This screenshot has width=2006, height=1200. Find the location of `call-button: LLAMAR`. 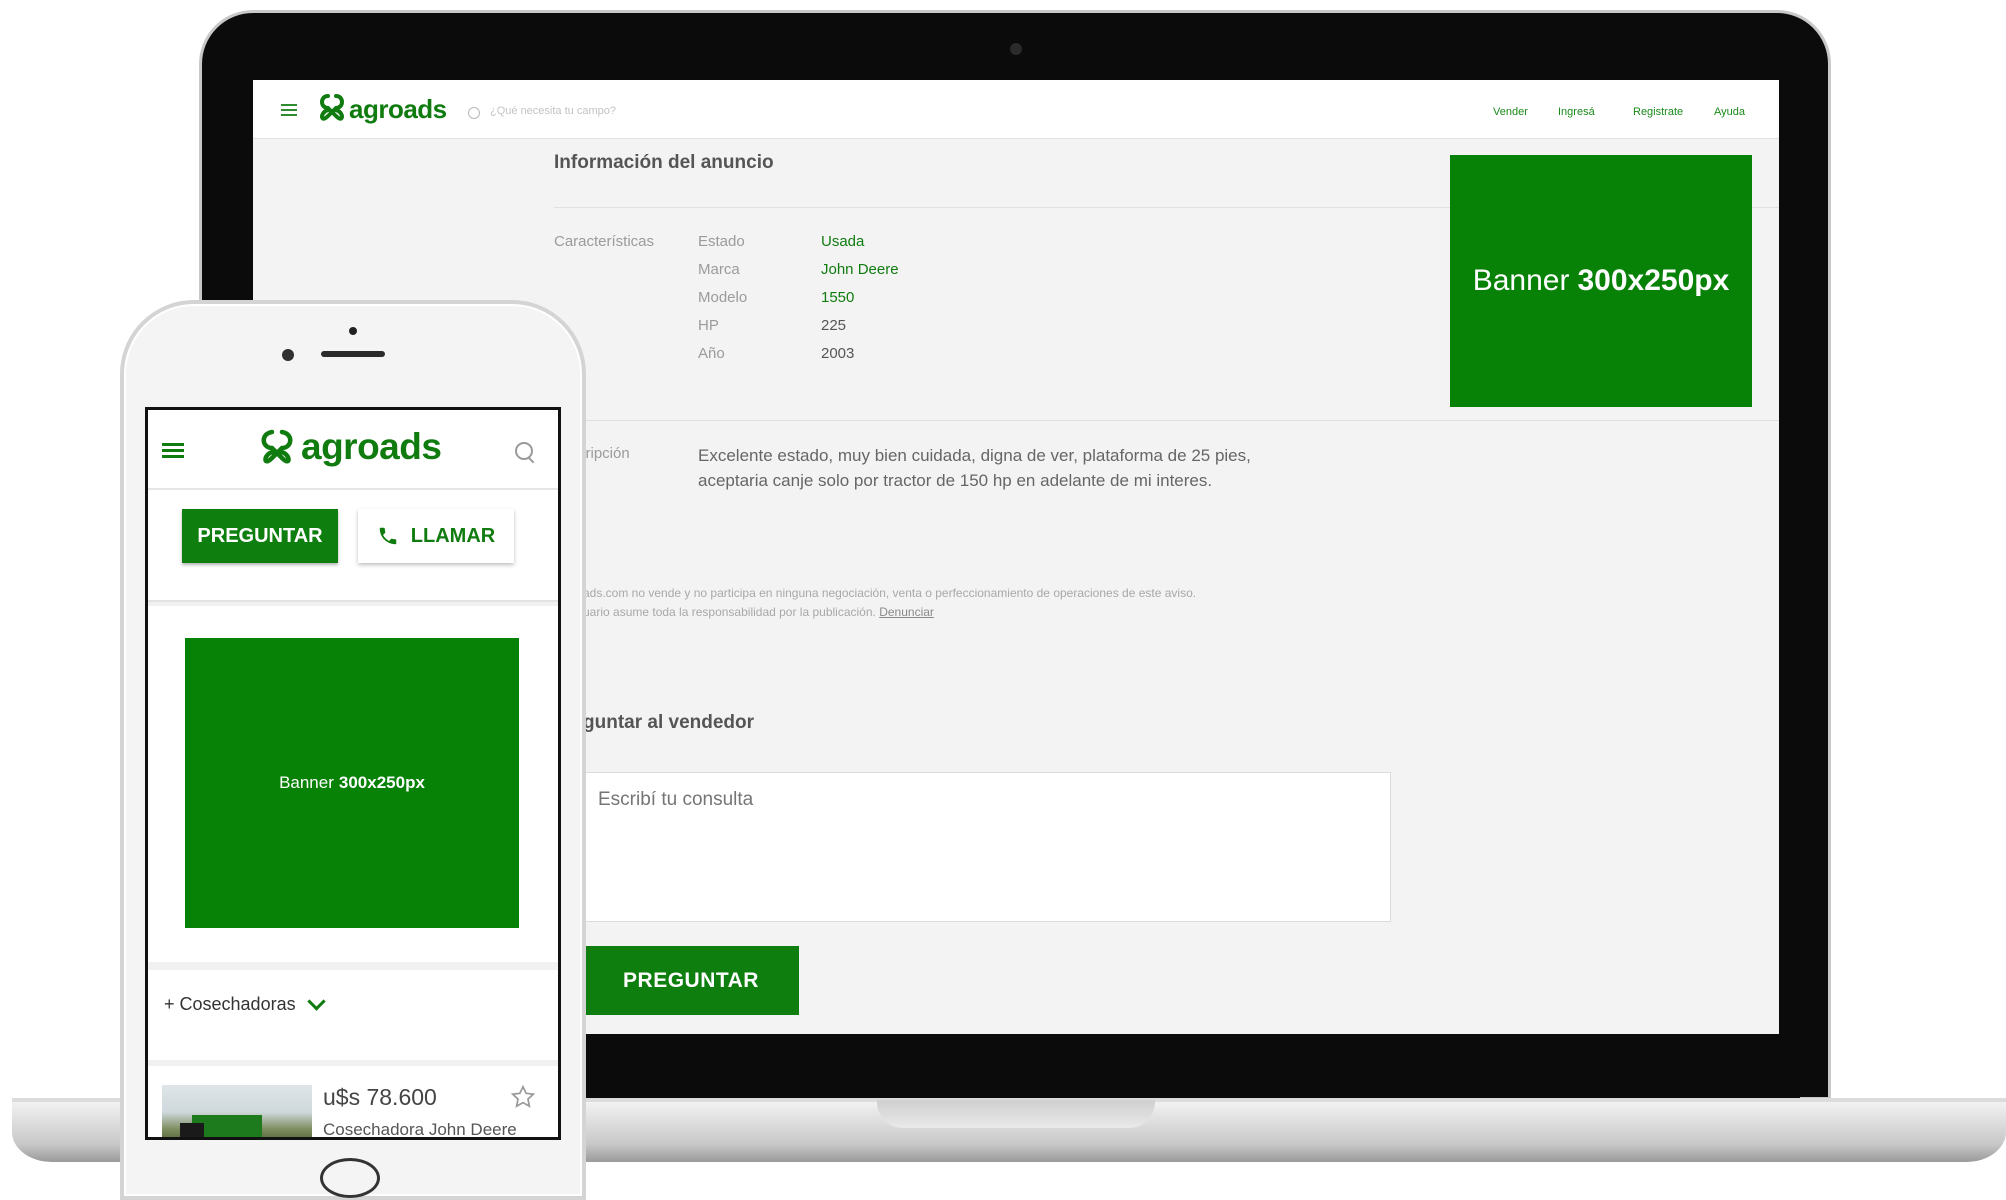

call-button: LLAMAR is located at coordinates (436, 536).